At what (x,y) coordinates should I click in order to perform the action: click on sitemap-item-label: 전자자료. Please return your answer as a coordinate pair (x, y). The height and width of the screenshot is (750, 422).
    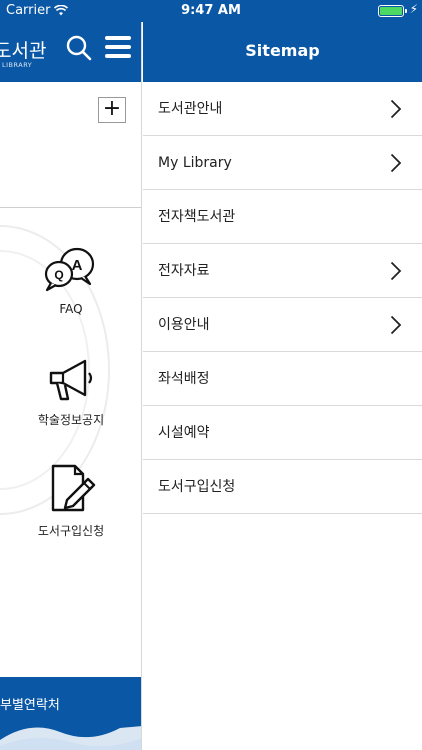
    Looking at the image, I should click on (184, 271).